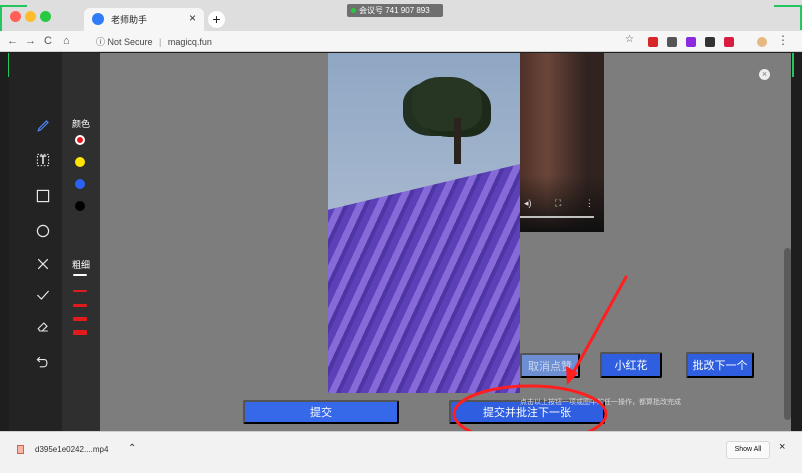 The height and width of the screenshot is (473, 802). I want to click on cancel-like-button: 取消点赞, so click(550, 365).